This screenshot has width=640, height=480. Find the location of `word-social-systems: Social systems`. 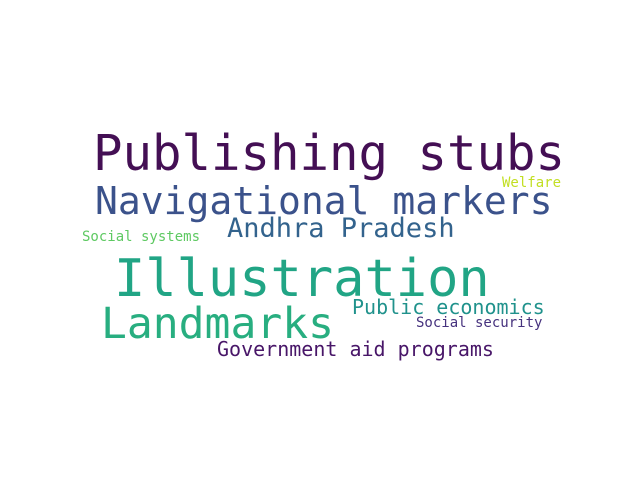

word-social-systems: Social systems is located at coordinates (141, 237).